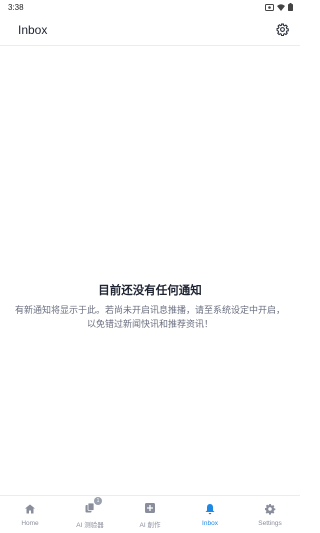 This screenshot has height=533, width=320. Describe the element at coordinates (150, 7) in the screenshot. I see `status-bar: 3:38` at that location.